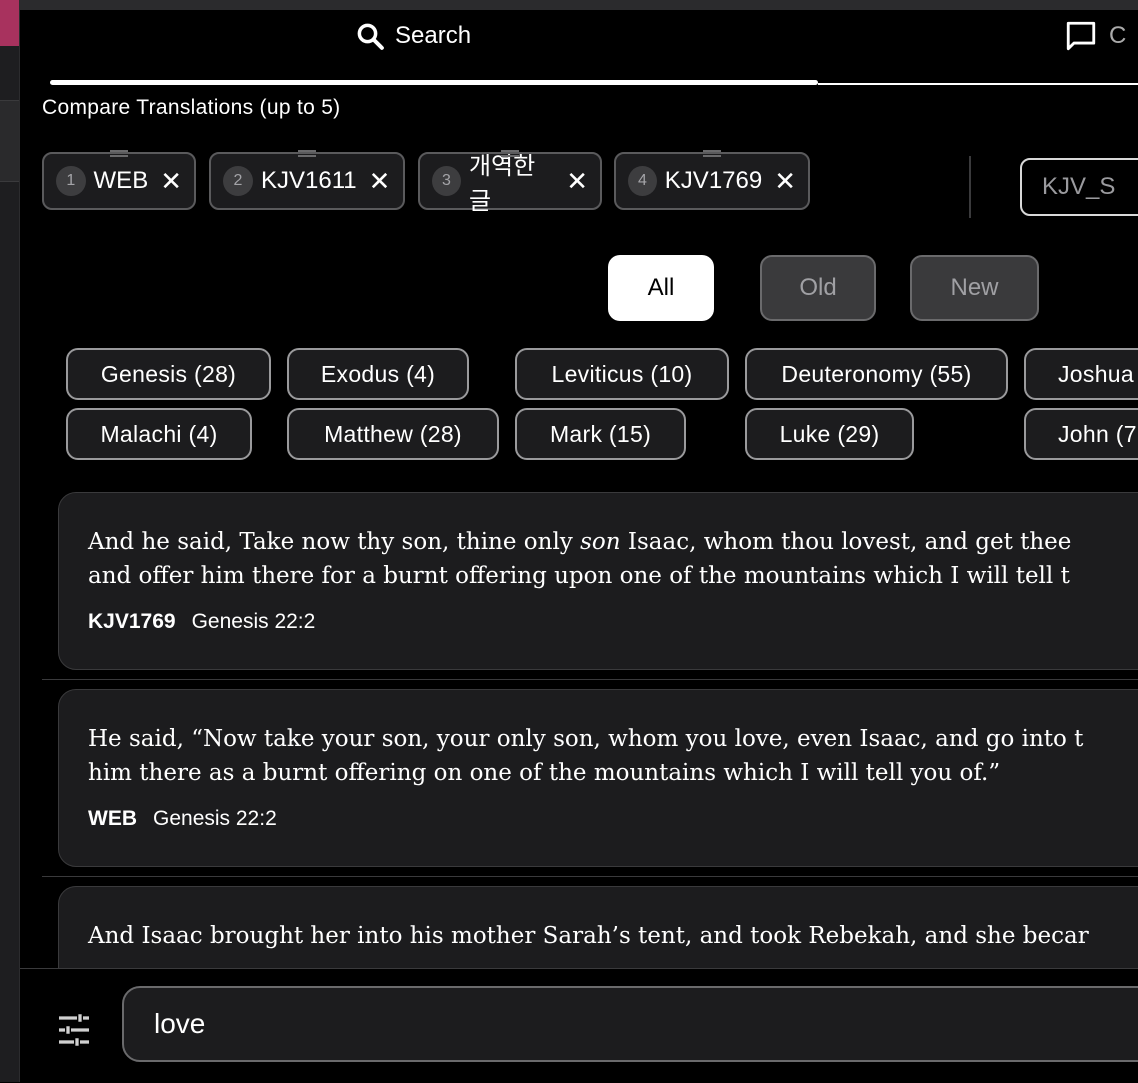 The height and width of the screenshot is (1083, 1138). What do you see at coordinates (510, 182) in the screenshot?
I see `translation-chip-korean: 3 개역한글 ✕` at bounding box center [510, 182].